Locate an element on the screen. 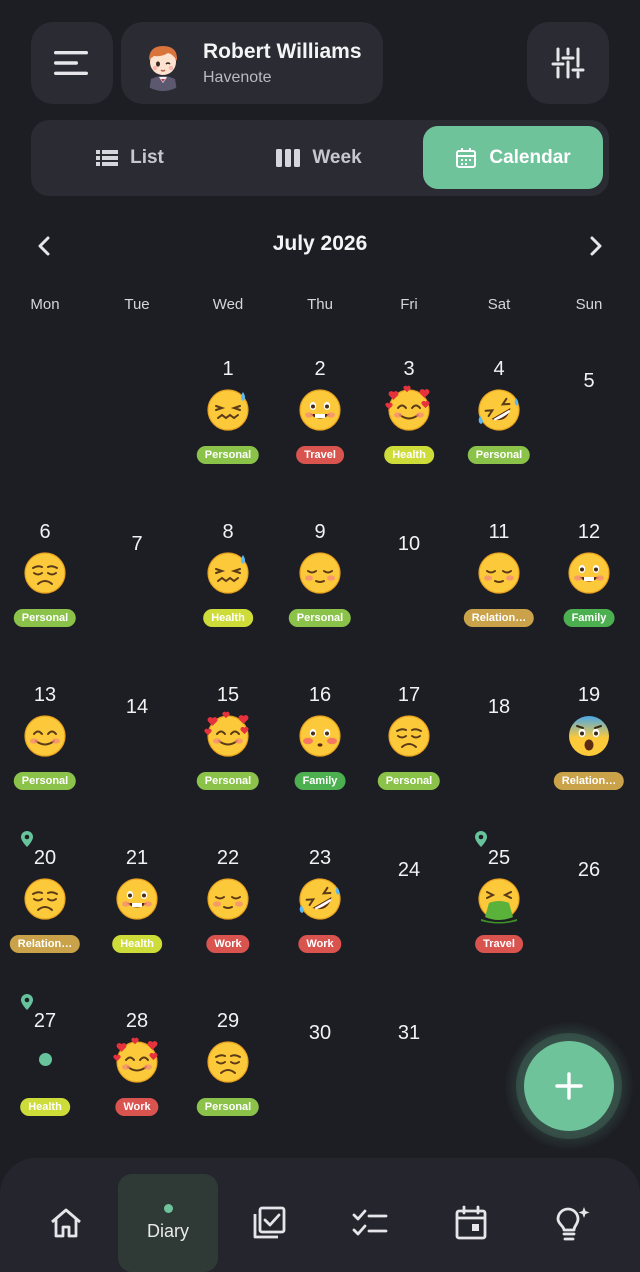 This screenshot has height=1272, width=640. weekday-label: Fri is located at coordinates (409, 304).